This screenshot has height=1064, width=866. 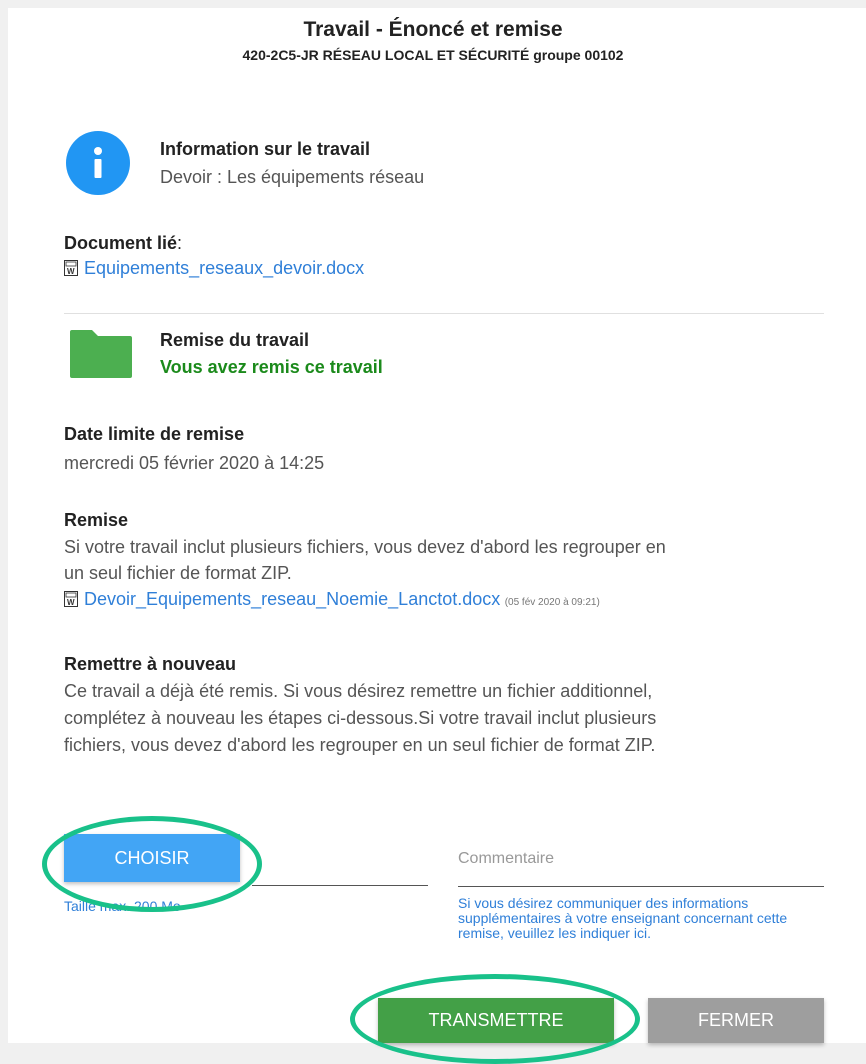 What do you see at coordinates (224, 268) in the screenshot?
I see `linked-document-link: Equipements_reseaux_devoir.docx` at bounding box center [224, 268].